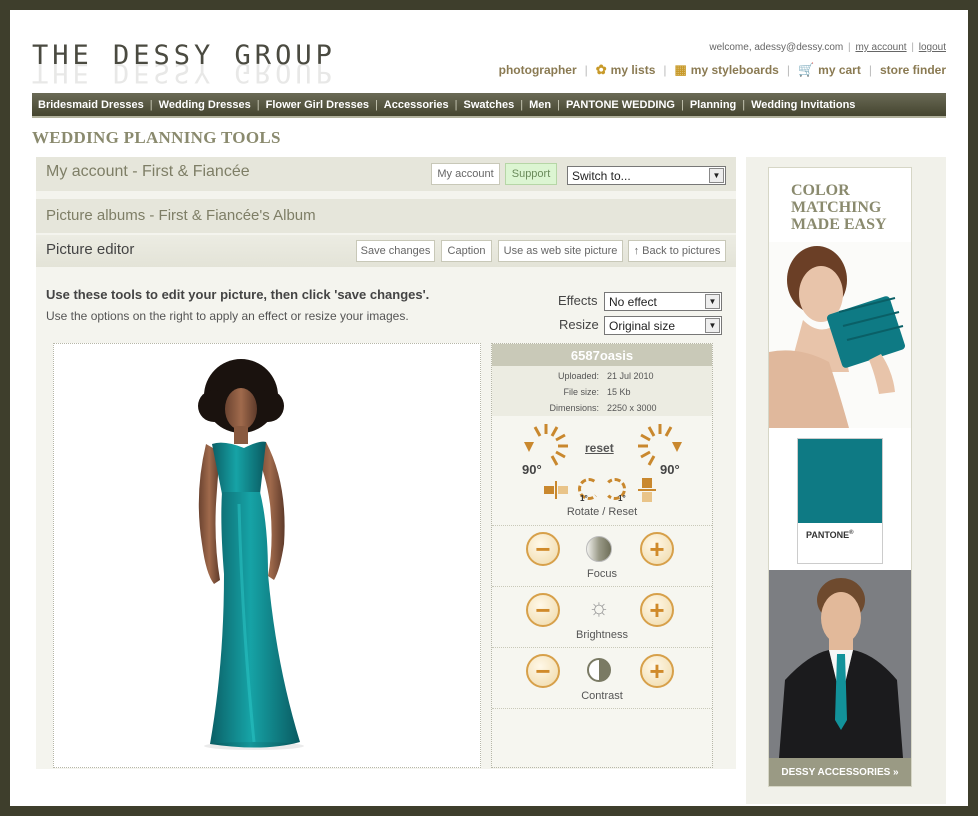 The image size is (978, 816). Describe the element at coordinates (543, 671) in the screenshot. I see `contrast-decrease-button: −` at that location.